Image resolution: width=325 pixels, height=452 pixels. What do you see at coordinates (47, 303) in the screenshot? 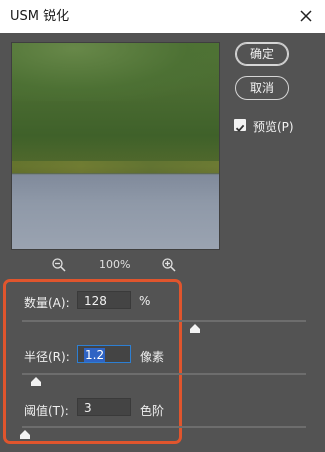
I see `amount-label: 数量(A):` at bounding box center [47, 303].